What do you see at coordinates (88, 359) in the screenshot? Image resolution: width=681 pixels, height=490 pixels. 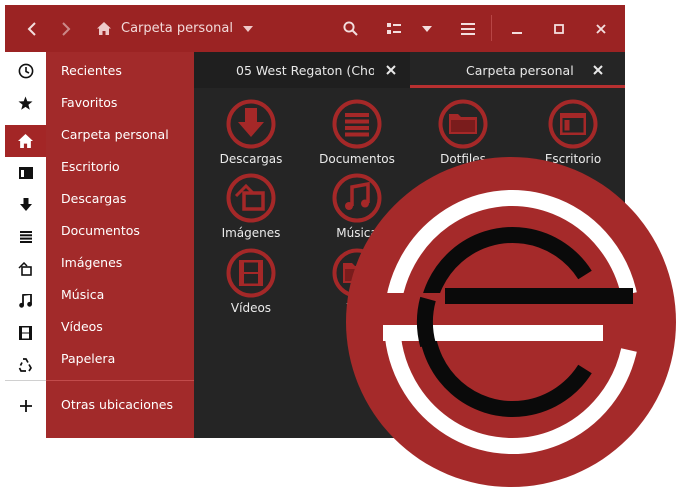 I see `sidebar-item-trash: Papelera` at bounding box center [88, 359].